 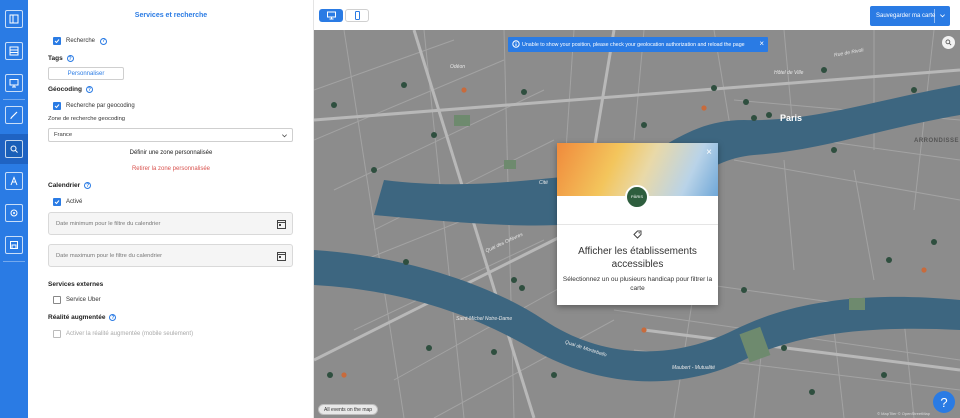 I want to click on define-zone-link: Définir une zone personnalisée, so click(x=171, y=153).